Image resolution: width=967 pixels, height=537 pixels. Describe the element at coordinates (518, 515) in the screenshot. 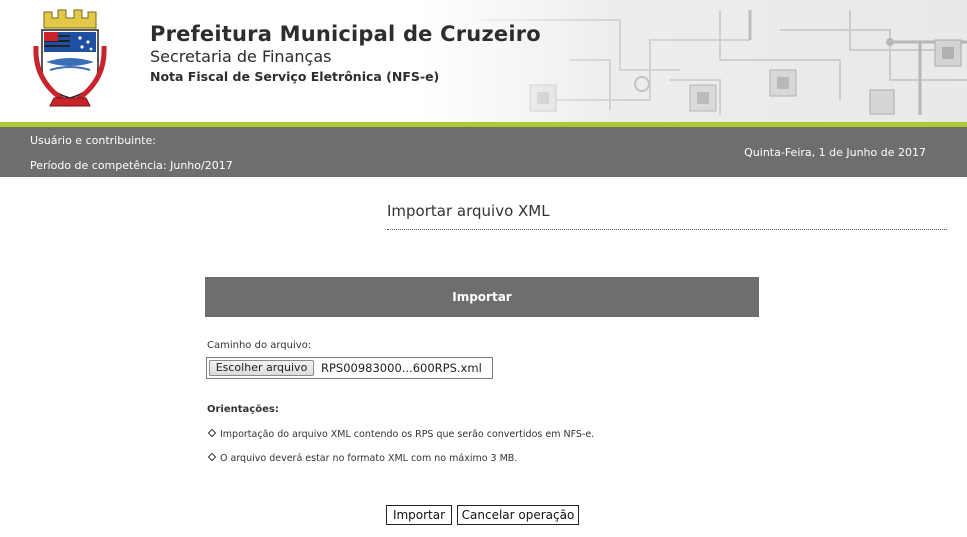

I see `cancel-button: Cancelar operação` at that location.